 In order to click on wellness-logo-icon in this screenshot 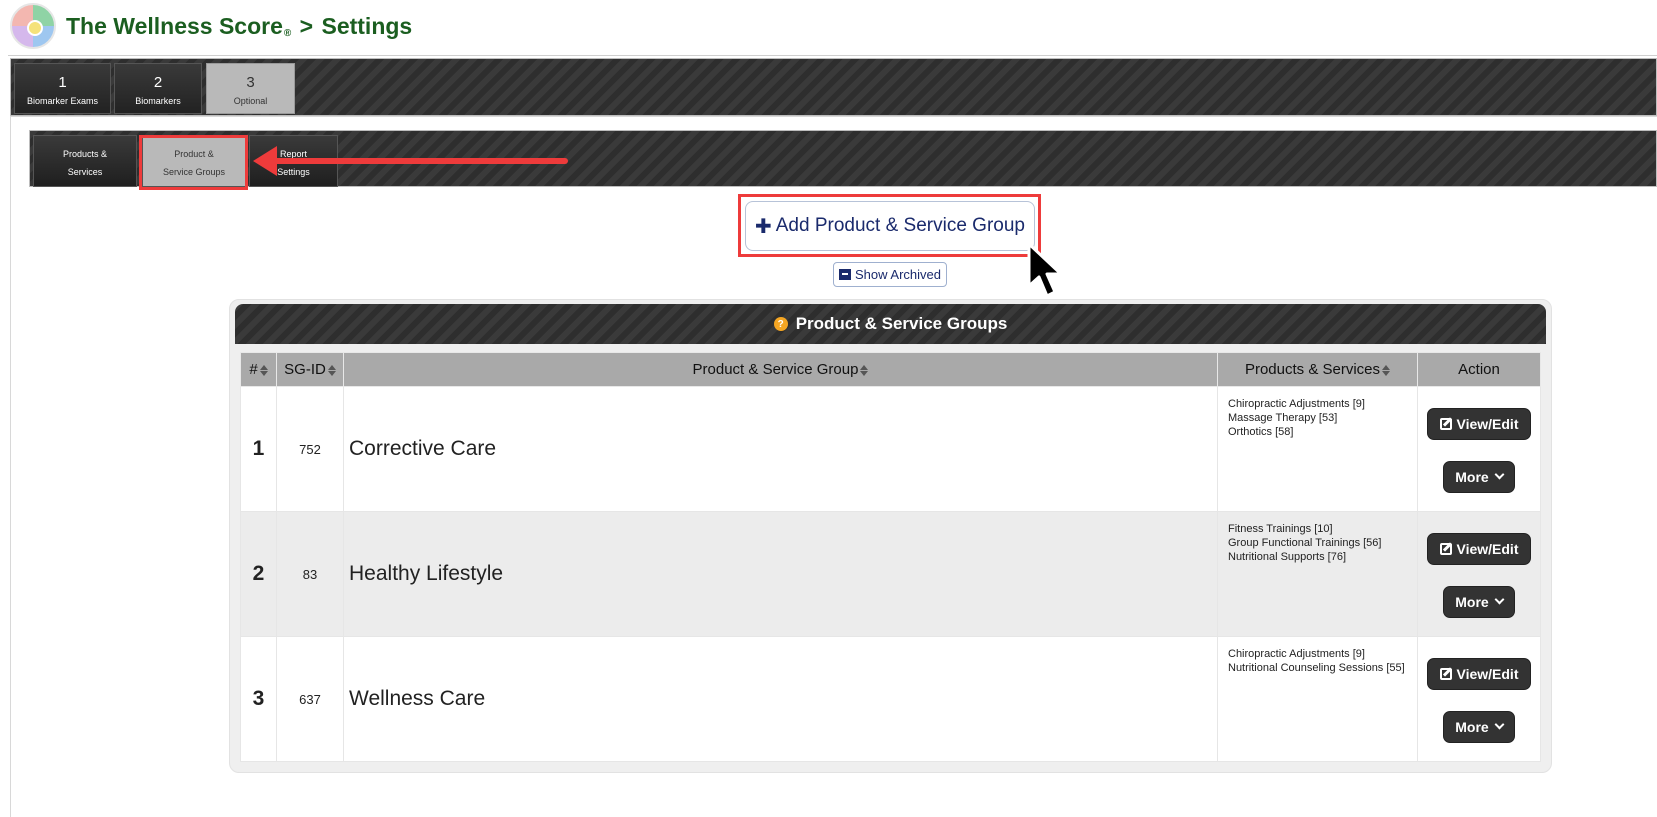, I will do `click(33, 26)`.